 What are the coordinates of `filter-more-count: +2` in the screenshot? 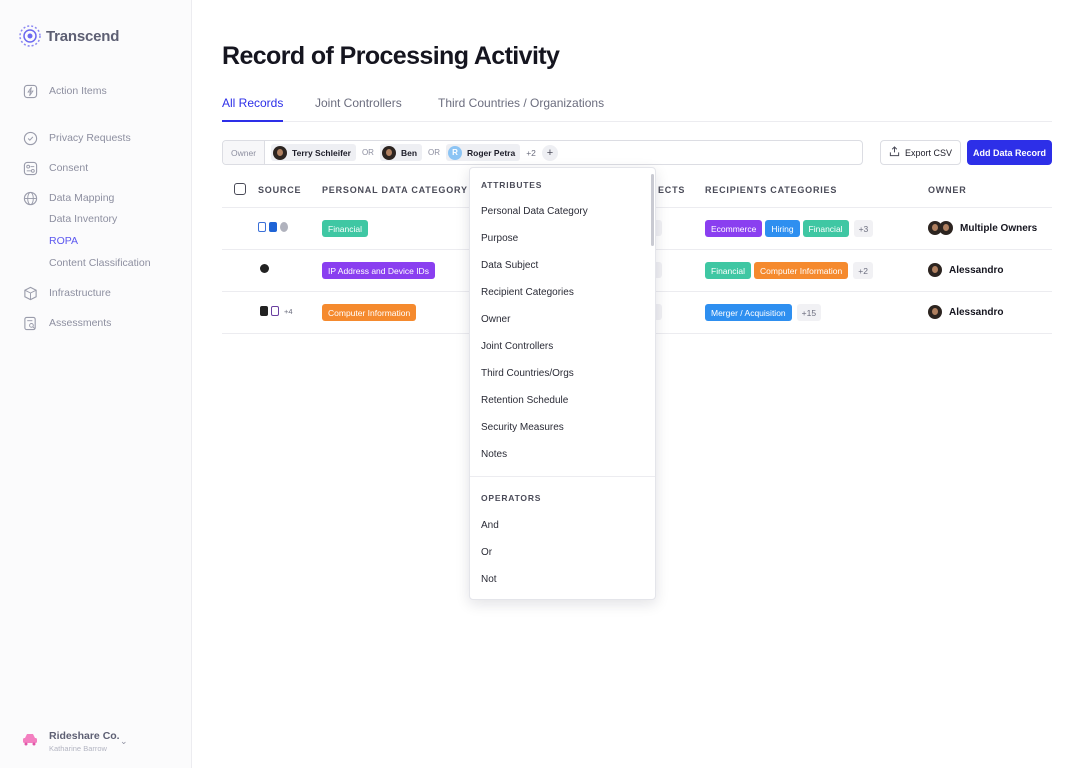 It's located at (531, 153).